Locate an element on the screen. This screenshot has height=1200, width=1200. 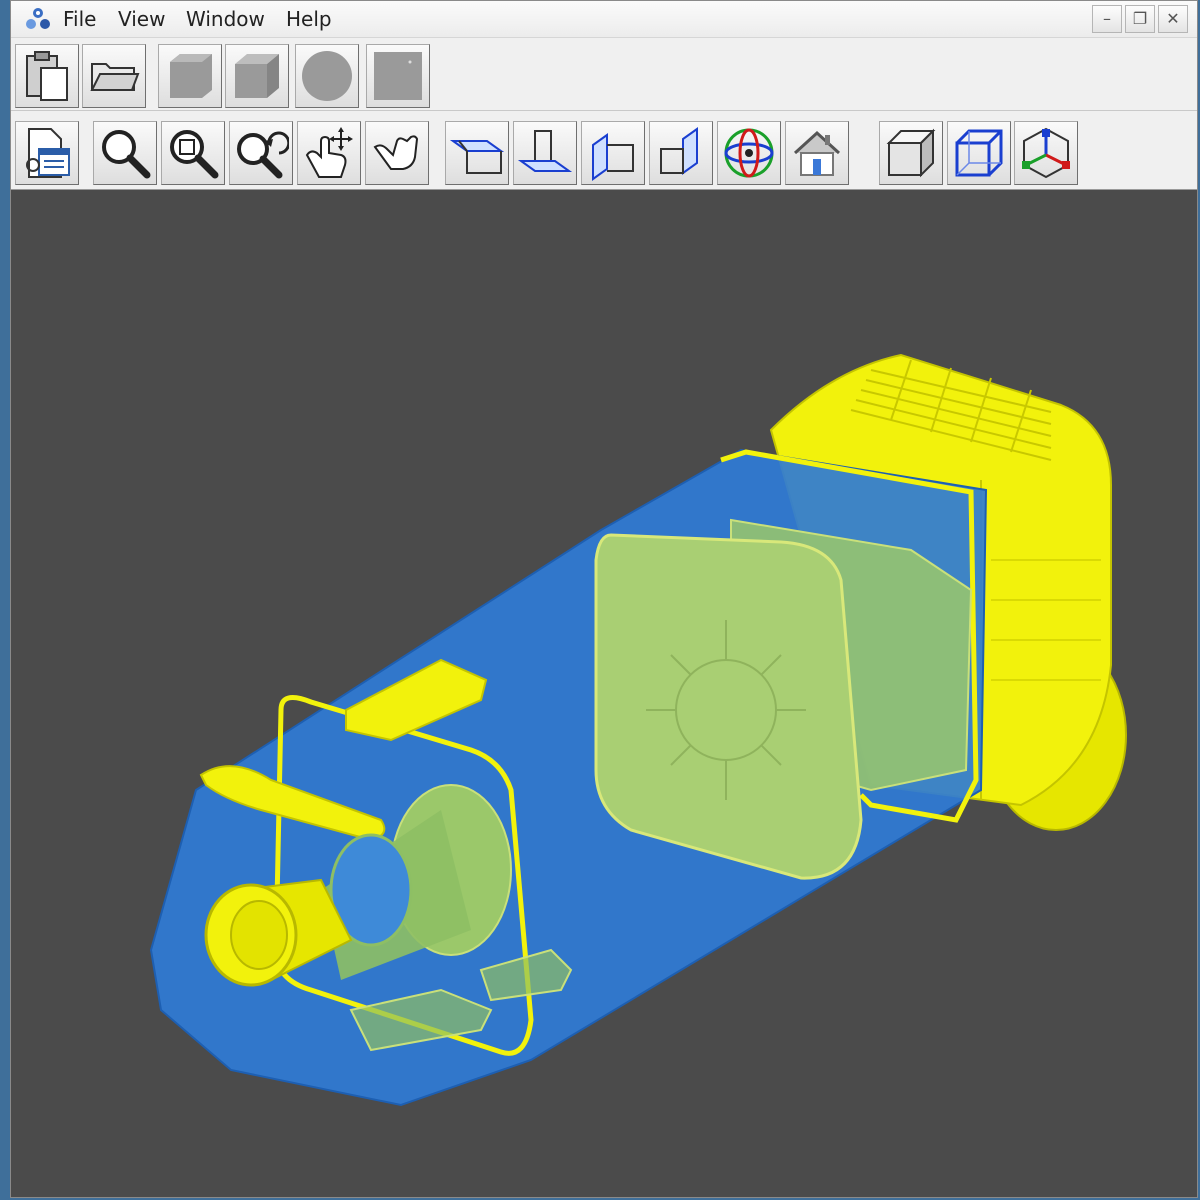
file-toolbar is located at coordinates (604, 74).